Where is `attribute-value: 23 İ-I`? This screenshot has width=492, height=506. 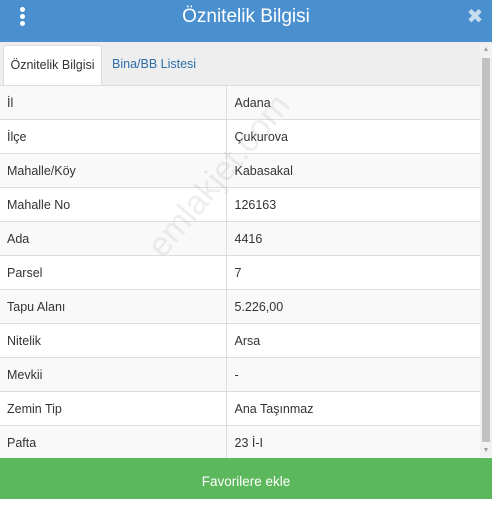 attribute-value: 23 İ-I is located at coordinates (353, 441).